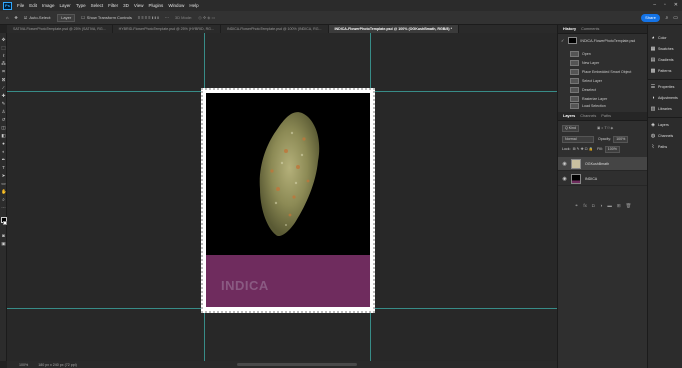 The width and height of the screenshot is (682, 368). Describe the element at coordinates (3, 175) in the screenshot. I see `path-select-icon: ➤` at that location.